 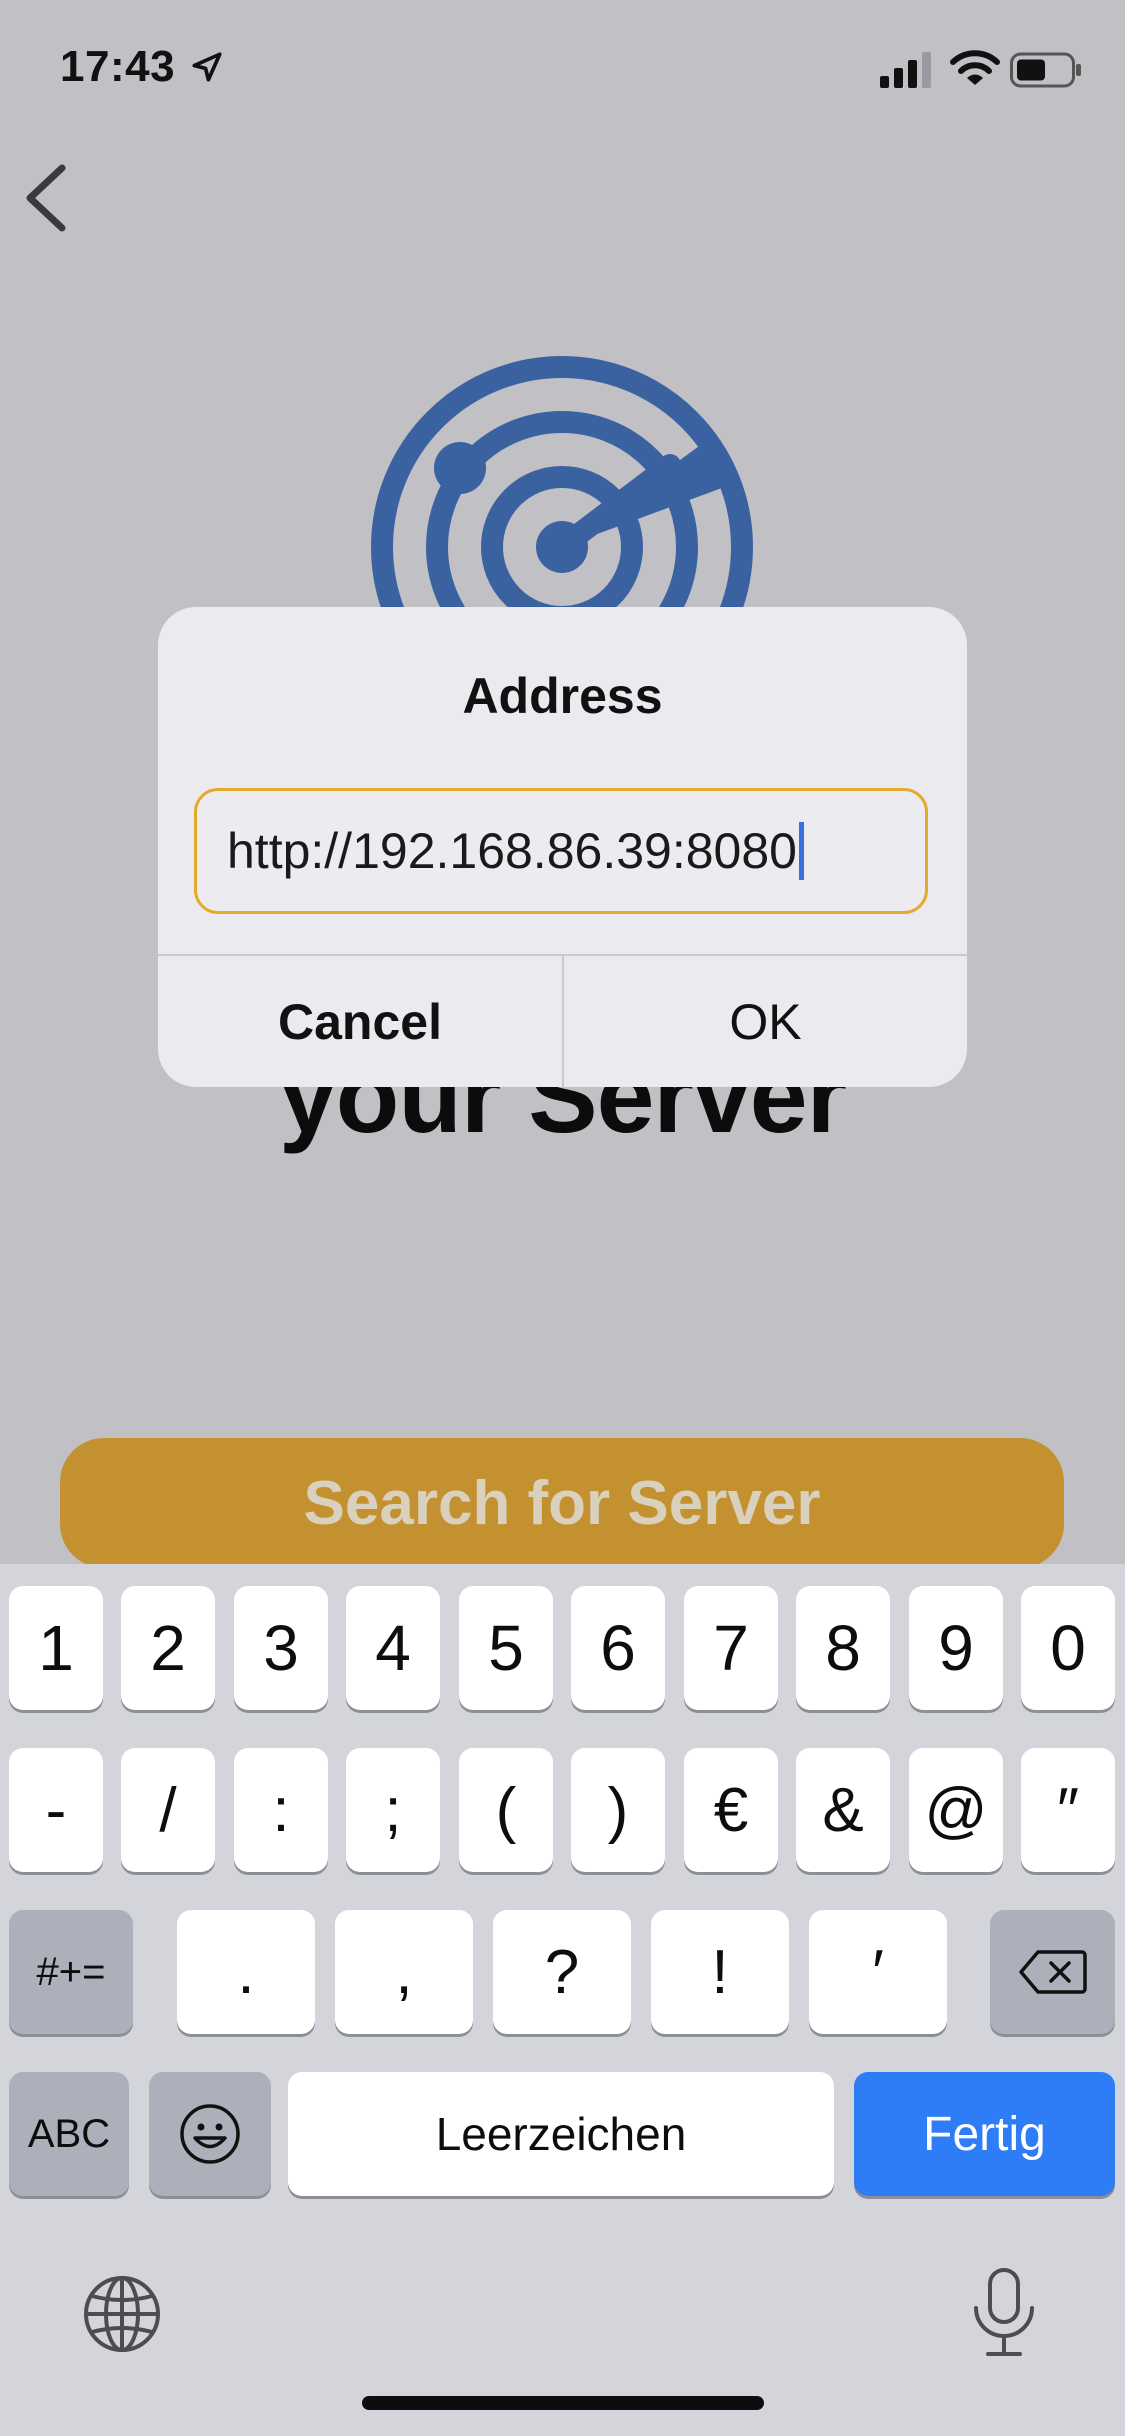 What do you see at coordinates (512, 851) in the screenshot?
I see `address-input-value: http://192.168.86.39:8080` at bounding box center [512, 851].